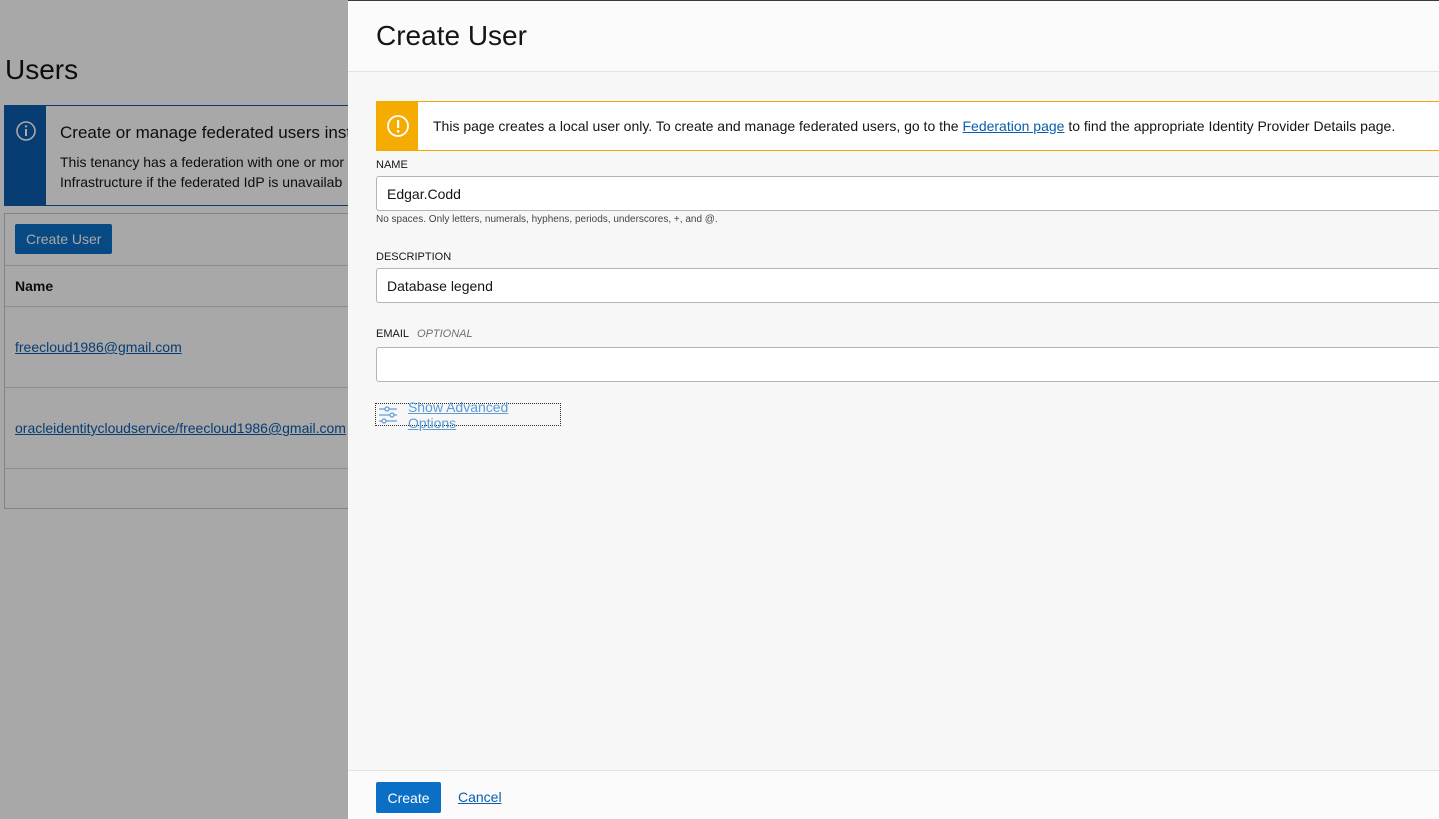  I want to click on show-advanced-options-link: Show Advanced Options, so click(468, 415).